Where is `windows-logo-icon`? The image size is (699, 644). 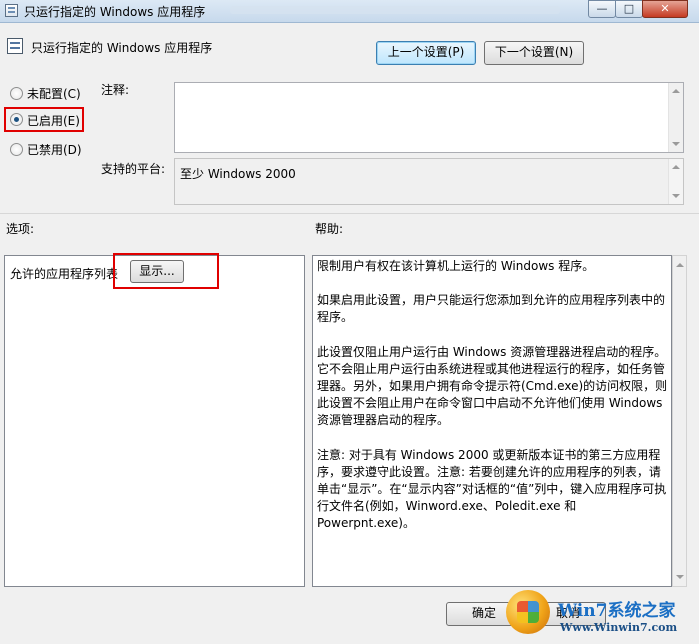
windows-logo-icon is located at coordinates (528, 612).